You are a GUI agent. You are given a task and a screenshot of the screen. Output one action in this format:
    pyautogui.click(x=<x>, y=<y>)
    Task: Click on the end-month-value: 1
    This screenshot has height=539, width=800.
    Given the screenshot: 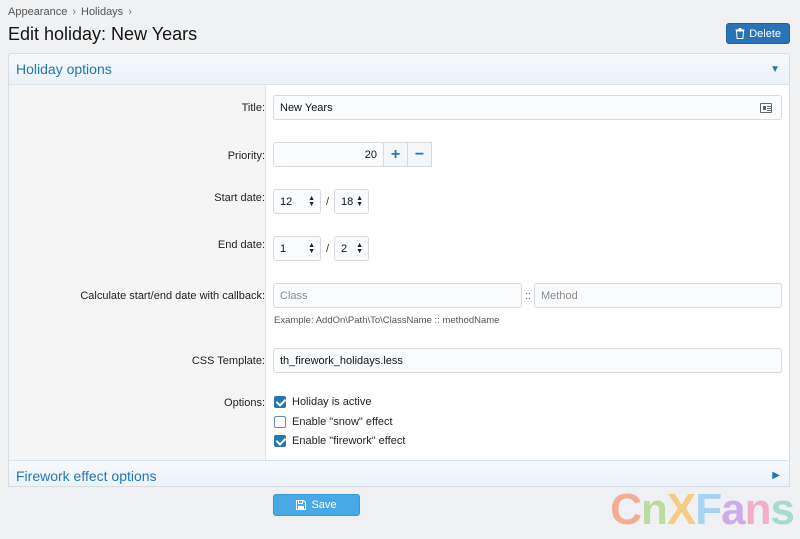 What is the action you would take?
    pyautogui.click(x=283, y=248)
    